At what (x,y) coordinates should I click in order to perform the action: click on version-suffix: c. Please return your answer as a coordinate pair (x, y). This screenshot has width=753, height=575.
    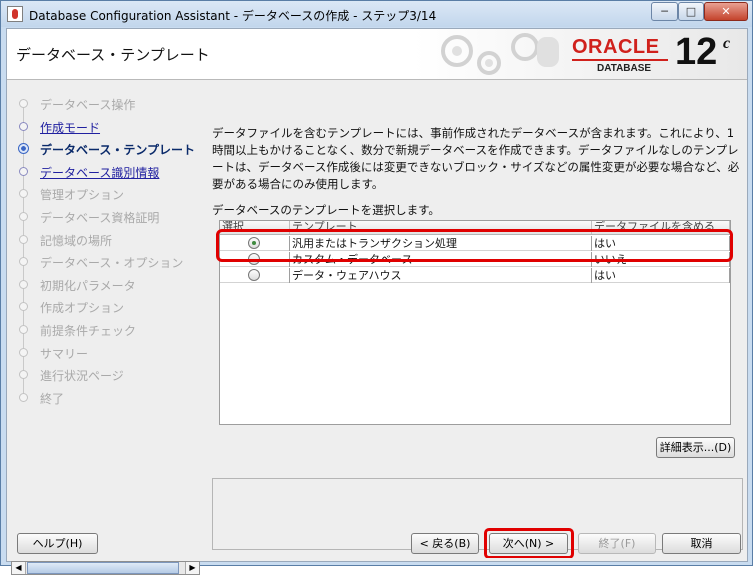
    Looking at the image, I should click on (727, 43).